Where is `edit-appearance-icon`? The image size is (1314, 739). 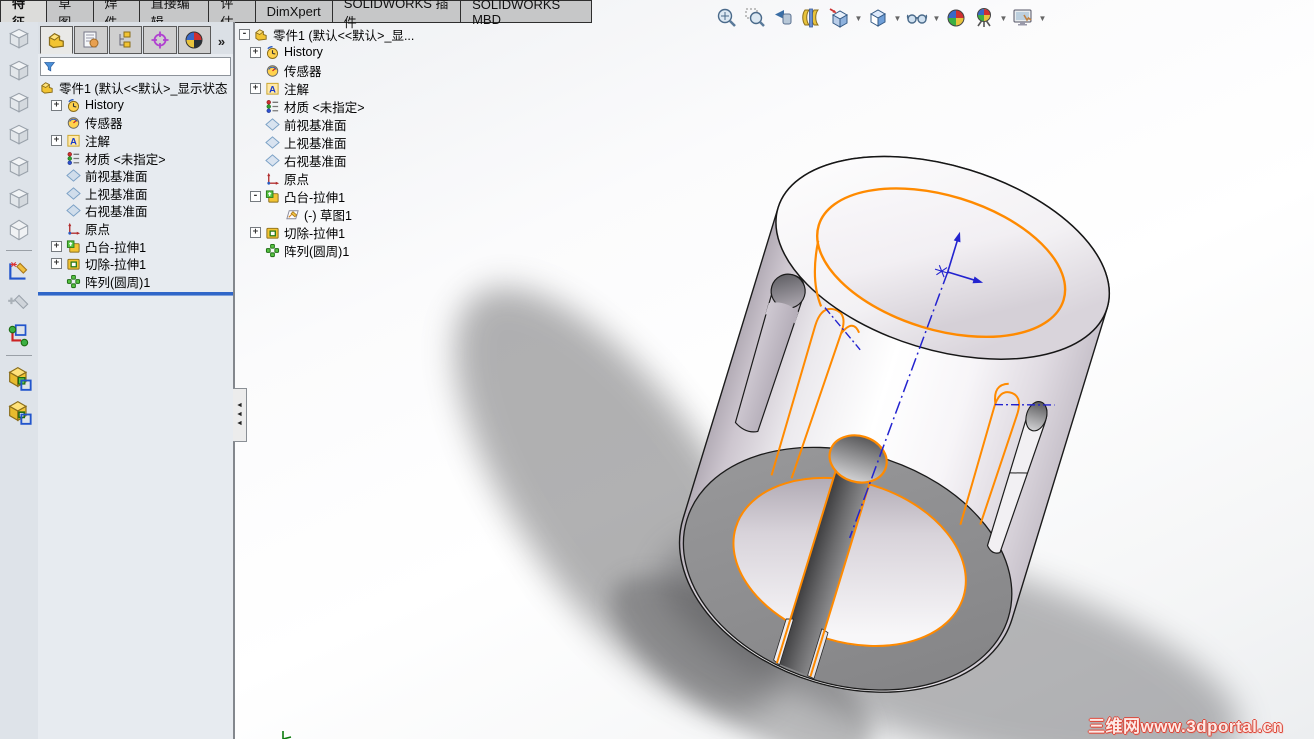 edit-appearance-icon is located at coordinates (956, 18).